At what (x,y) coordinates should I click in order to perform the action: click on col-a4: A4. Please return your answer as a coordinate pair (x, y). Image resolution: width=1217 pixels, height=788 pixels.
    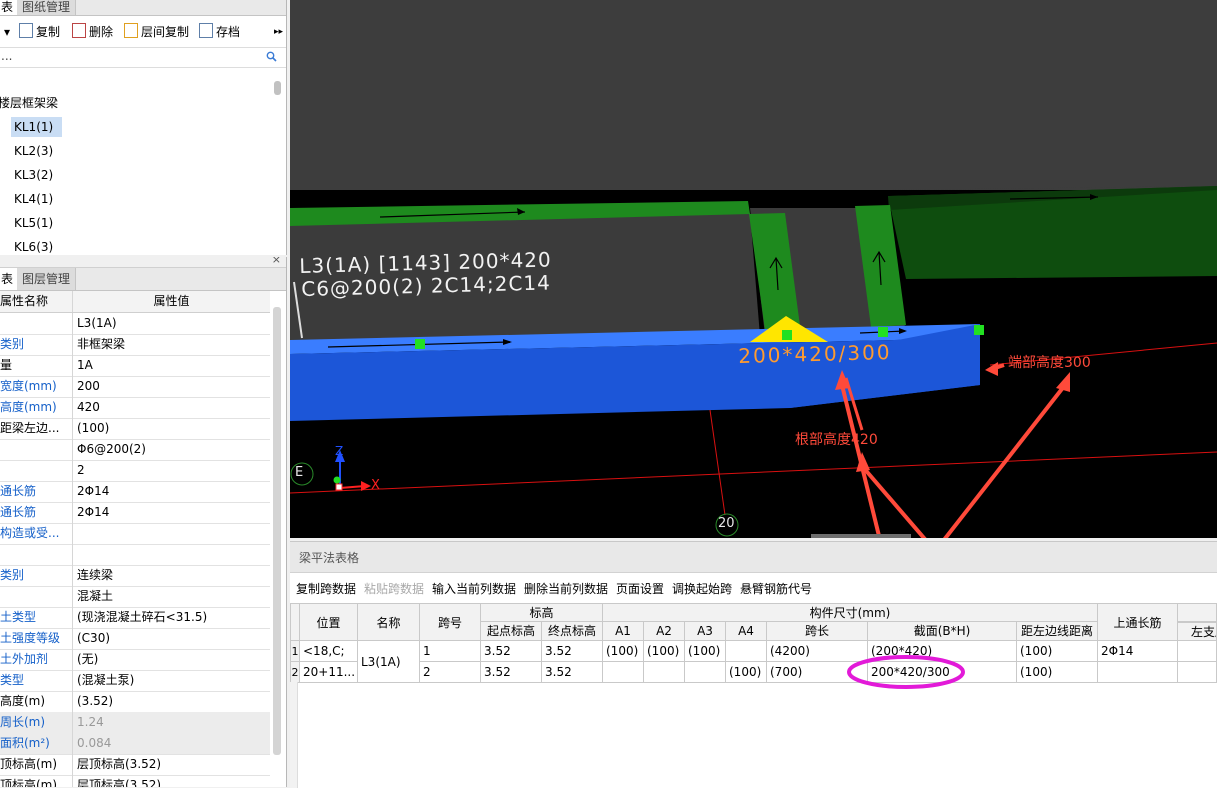
    Looking at the image, I should click on (746, 631).